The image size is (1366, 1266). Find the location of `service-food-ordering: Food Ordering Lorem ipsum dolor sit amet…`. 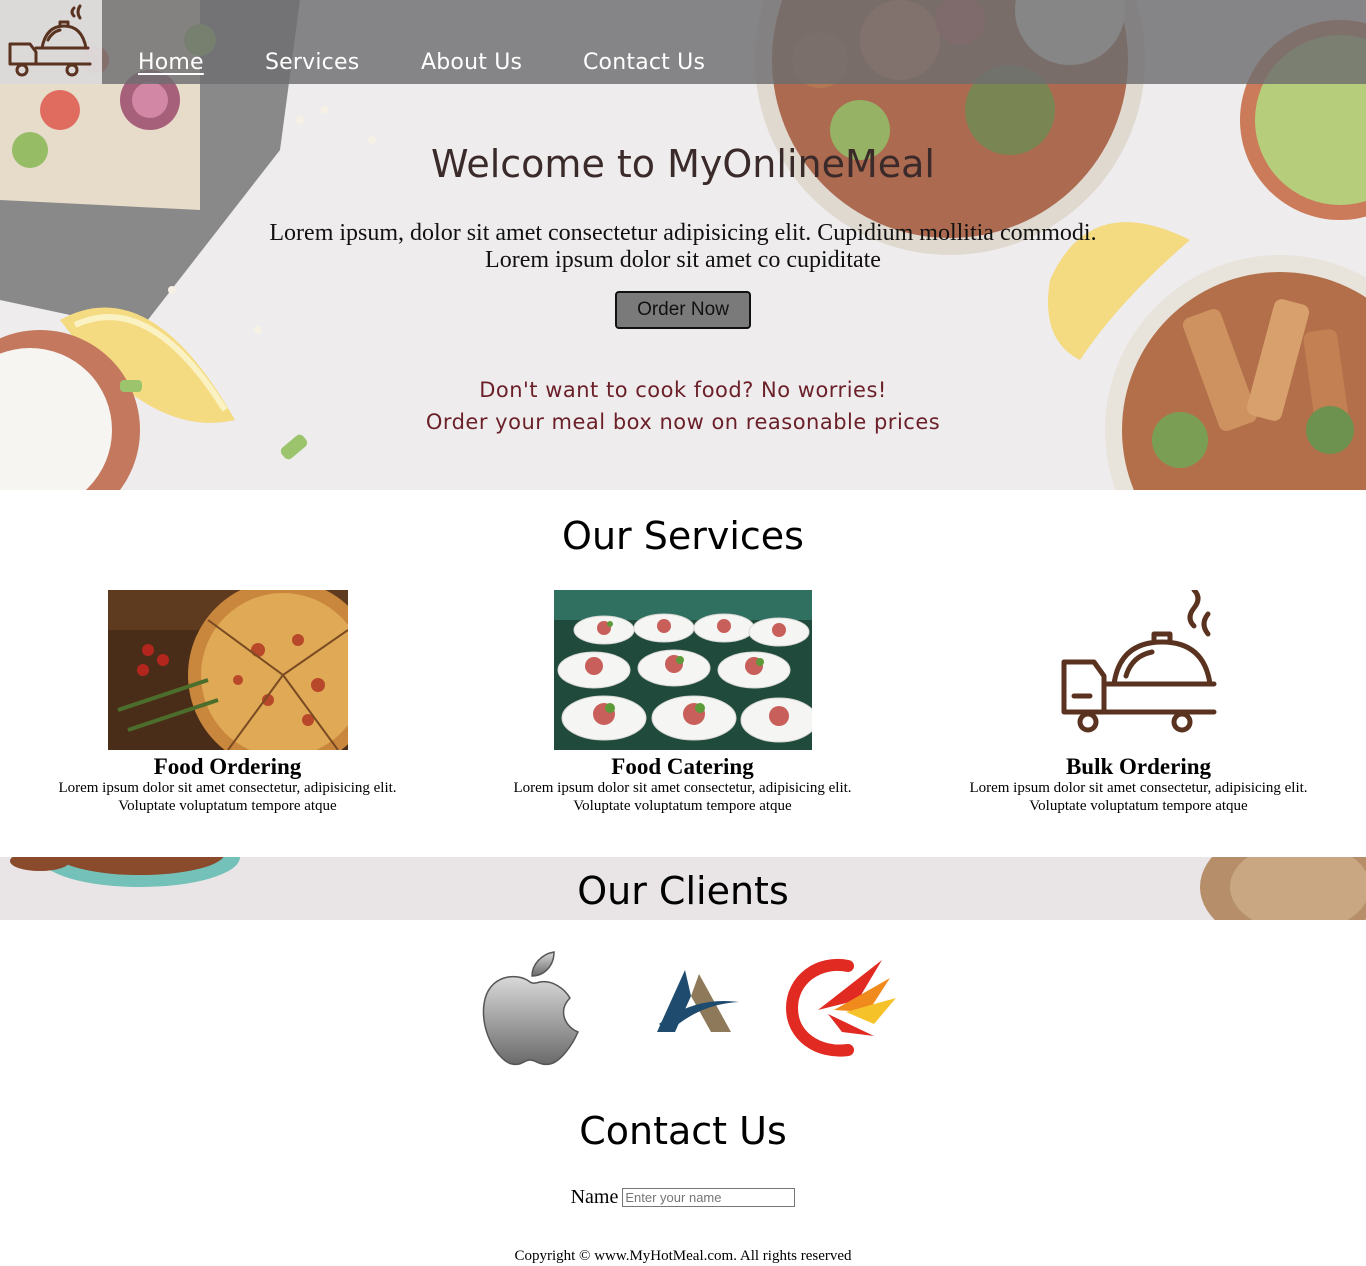

service-food-ordering: Food Ordering Lorem ipsum dolor sit amet… is located at coordinates (227, 702).